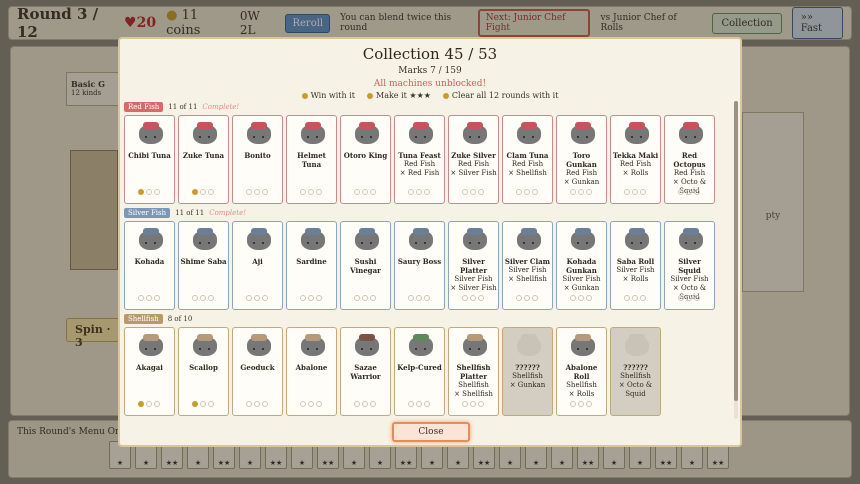 The height and width of the screenshot is (484, 860). I want to click on collection-card: Saury Boss, so click(419, 265).